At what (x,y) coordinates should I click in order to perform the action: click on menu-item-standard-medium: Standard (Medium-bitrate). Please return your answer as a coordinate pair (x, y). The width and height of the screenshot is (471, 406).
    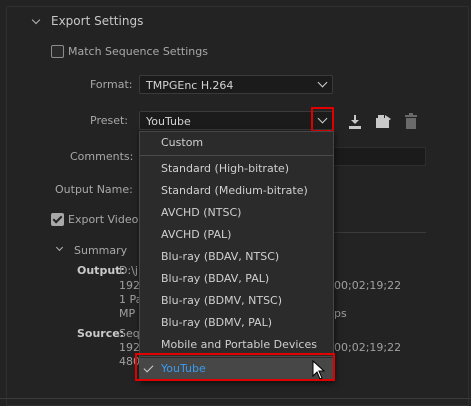
    Looking at the image, I should click on (236, 191).